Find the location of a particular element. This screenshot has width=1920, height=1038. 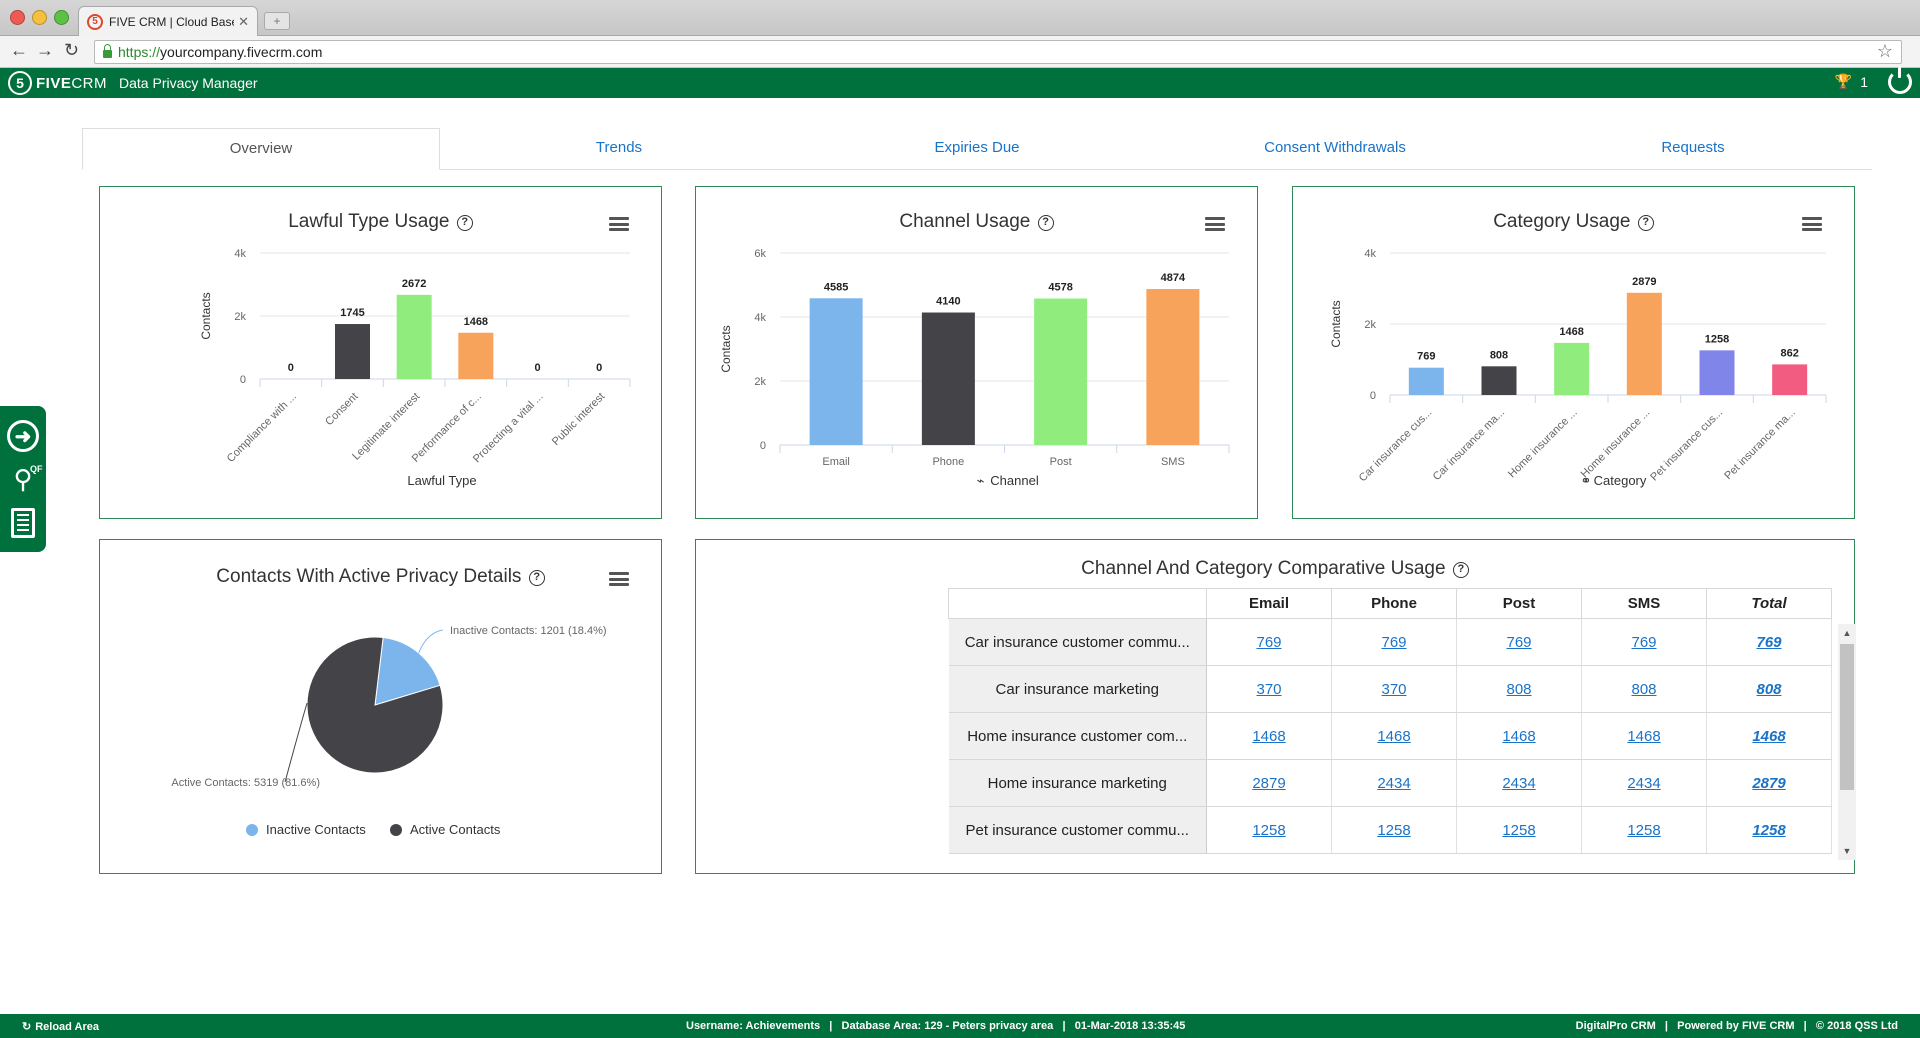

window-minimize-button is located at coordinates (39, 17).